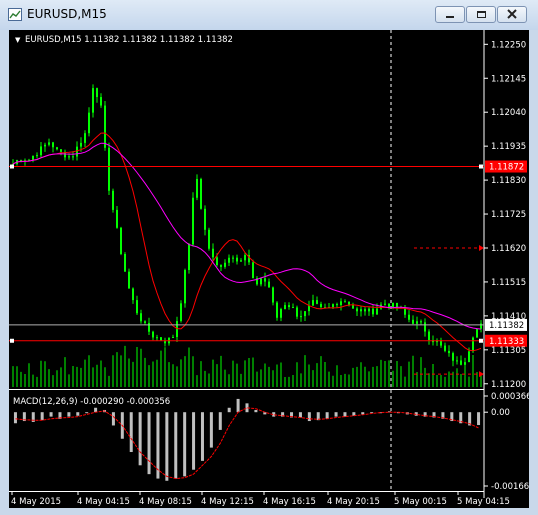  What do you see at coordinates (508, 351) in the screenshot?
I see `price-tick-label: 1.11305` at bounding box center [508, 351].